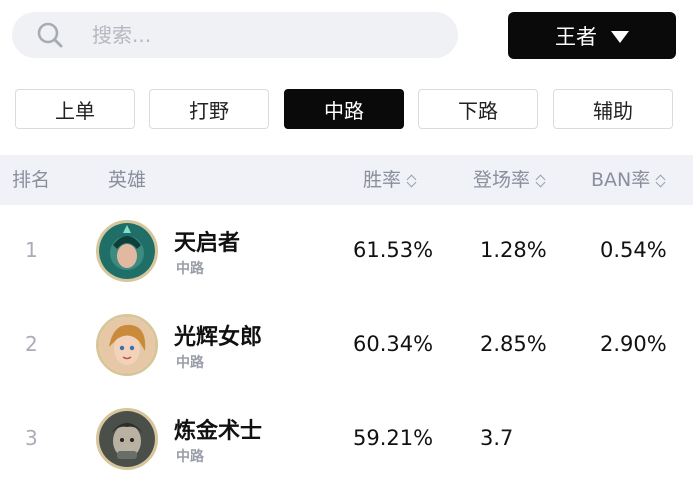 Image resolution: width=693 pixels, height=487 pixels. What do you see at coordinates (633, 250) in the screenshot?
I see `ban-rate-value: 0.54%` at bounding box center [633, 250].